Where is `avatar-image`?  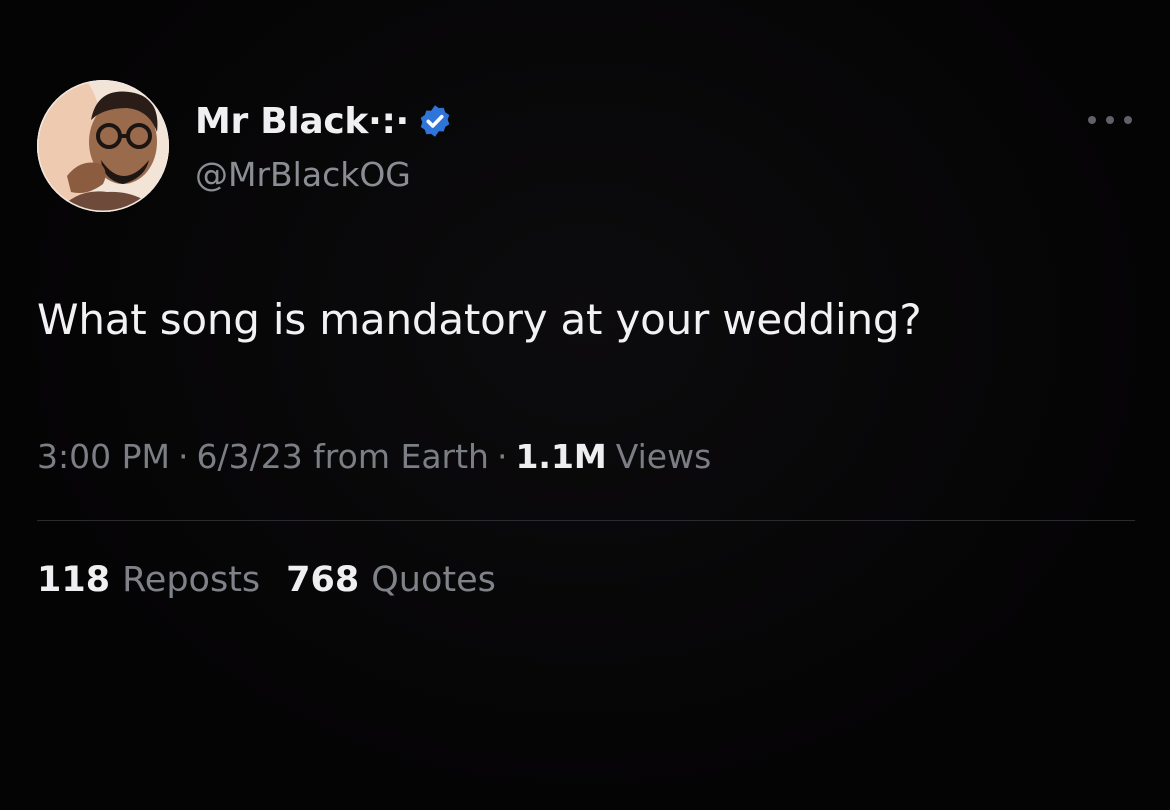
avatar-image is located at coordinates (103, 146).